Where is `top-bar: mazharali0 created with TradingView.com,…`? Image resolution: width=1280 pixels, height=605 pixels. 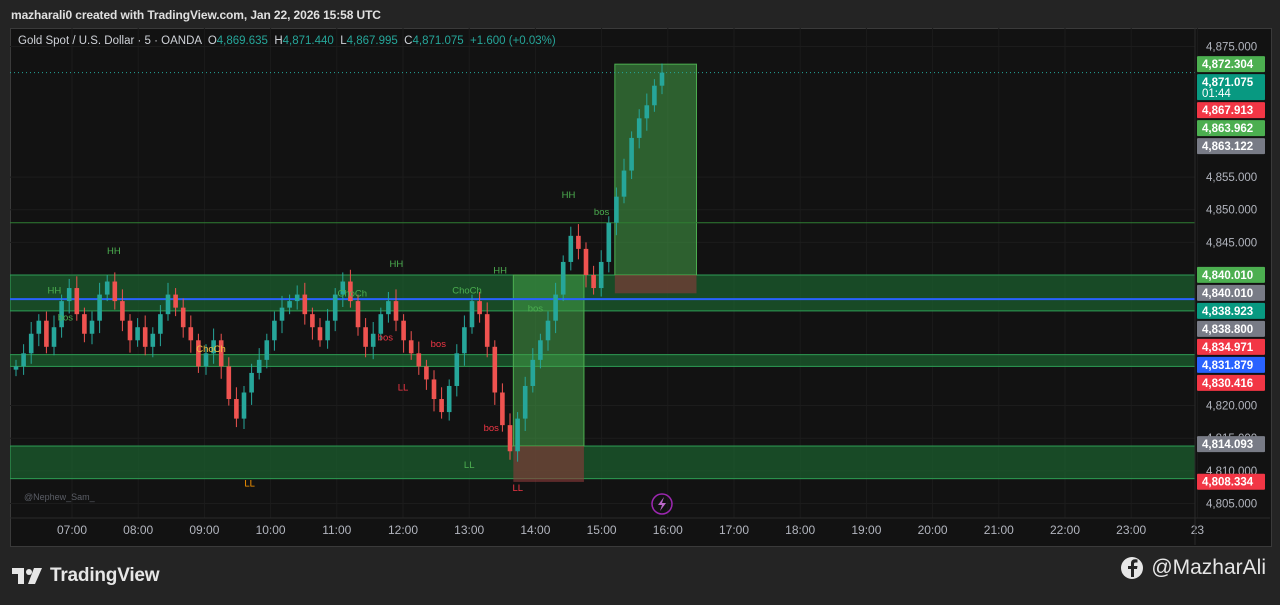
top-bar: mazharali0 created with TradingView.com,… is located at coordinates (640, 14).